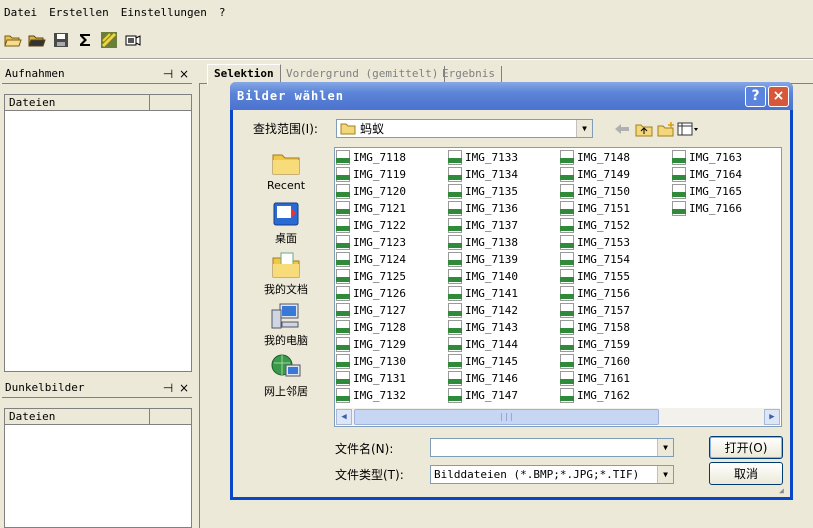  Describe the element at coordinates (286, 275) in the screenshot. I see `place-my-documents: 我的文档` at that location.